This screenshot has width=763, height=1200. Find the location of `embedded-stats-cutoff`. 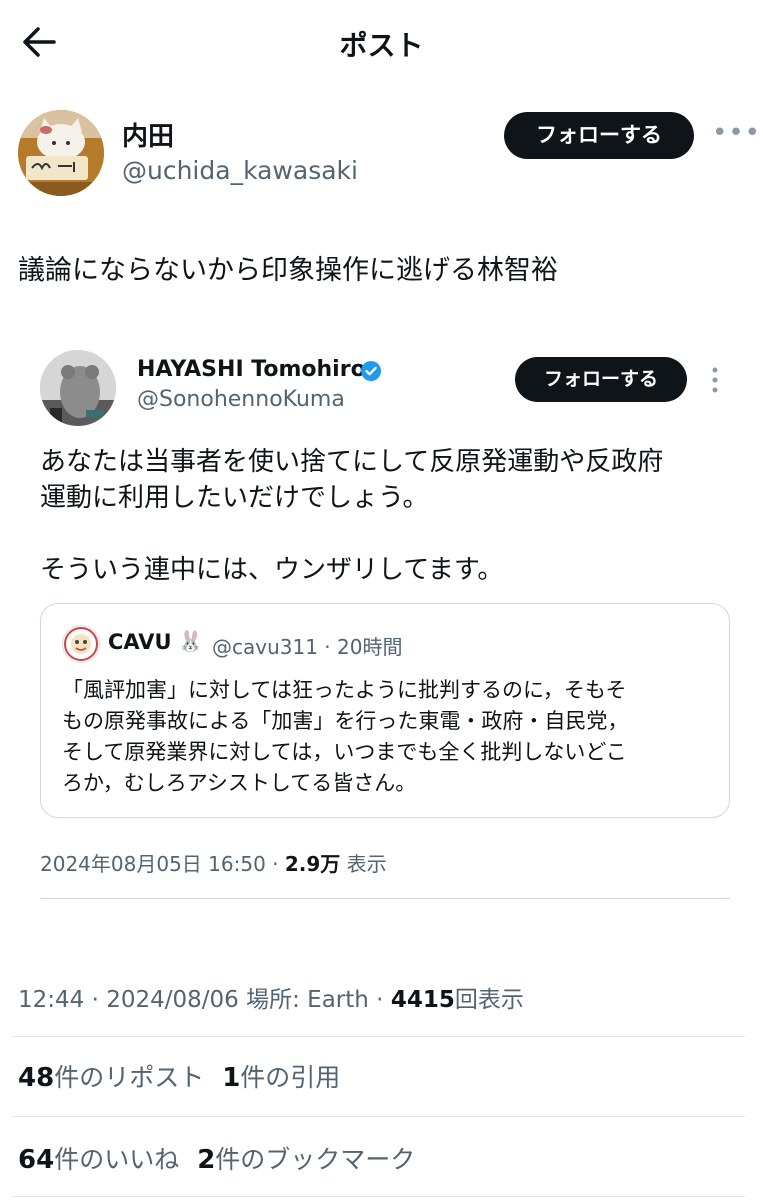

embedded-stats-cutoff is located at coordinates (385, 930).